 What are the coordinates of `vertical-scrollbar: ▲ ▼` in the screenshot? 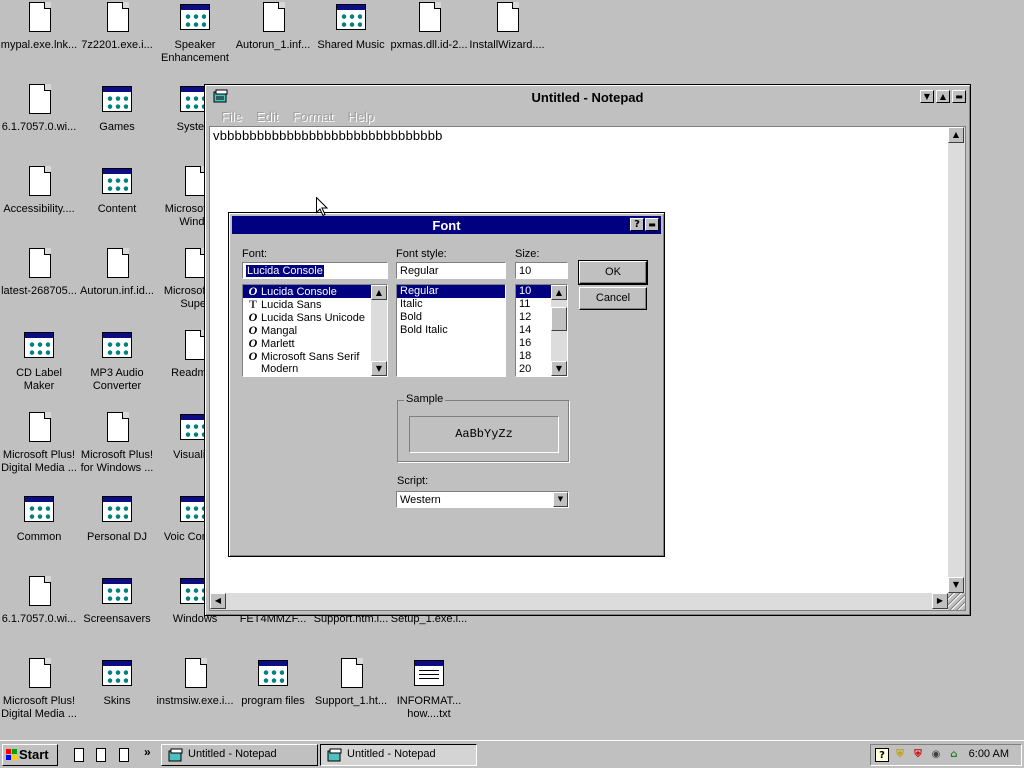 It's located at (956, 360).